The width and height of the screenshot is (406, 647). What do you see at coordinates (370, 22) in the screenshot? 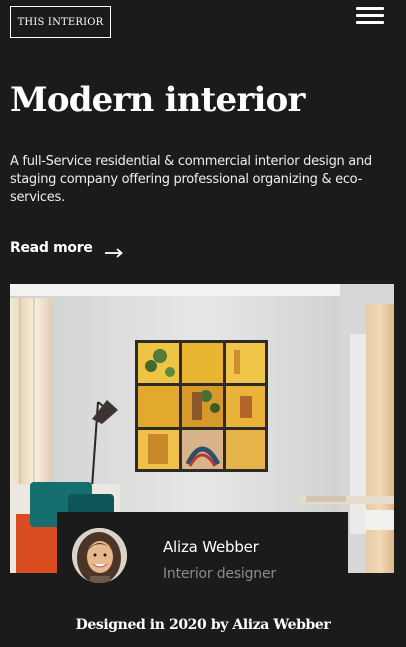
I see `menu-bar-bottom` at bounding box center [370, 22].